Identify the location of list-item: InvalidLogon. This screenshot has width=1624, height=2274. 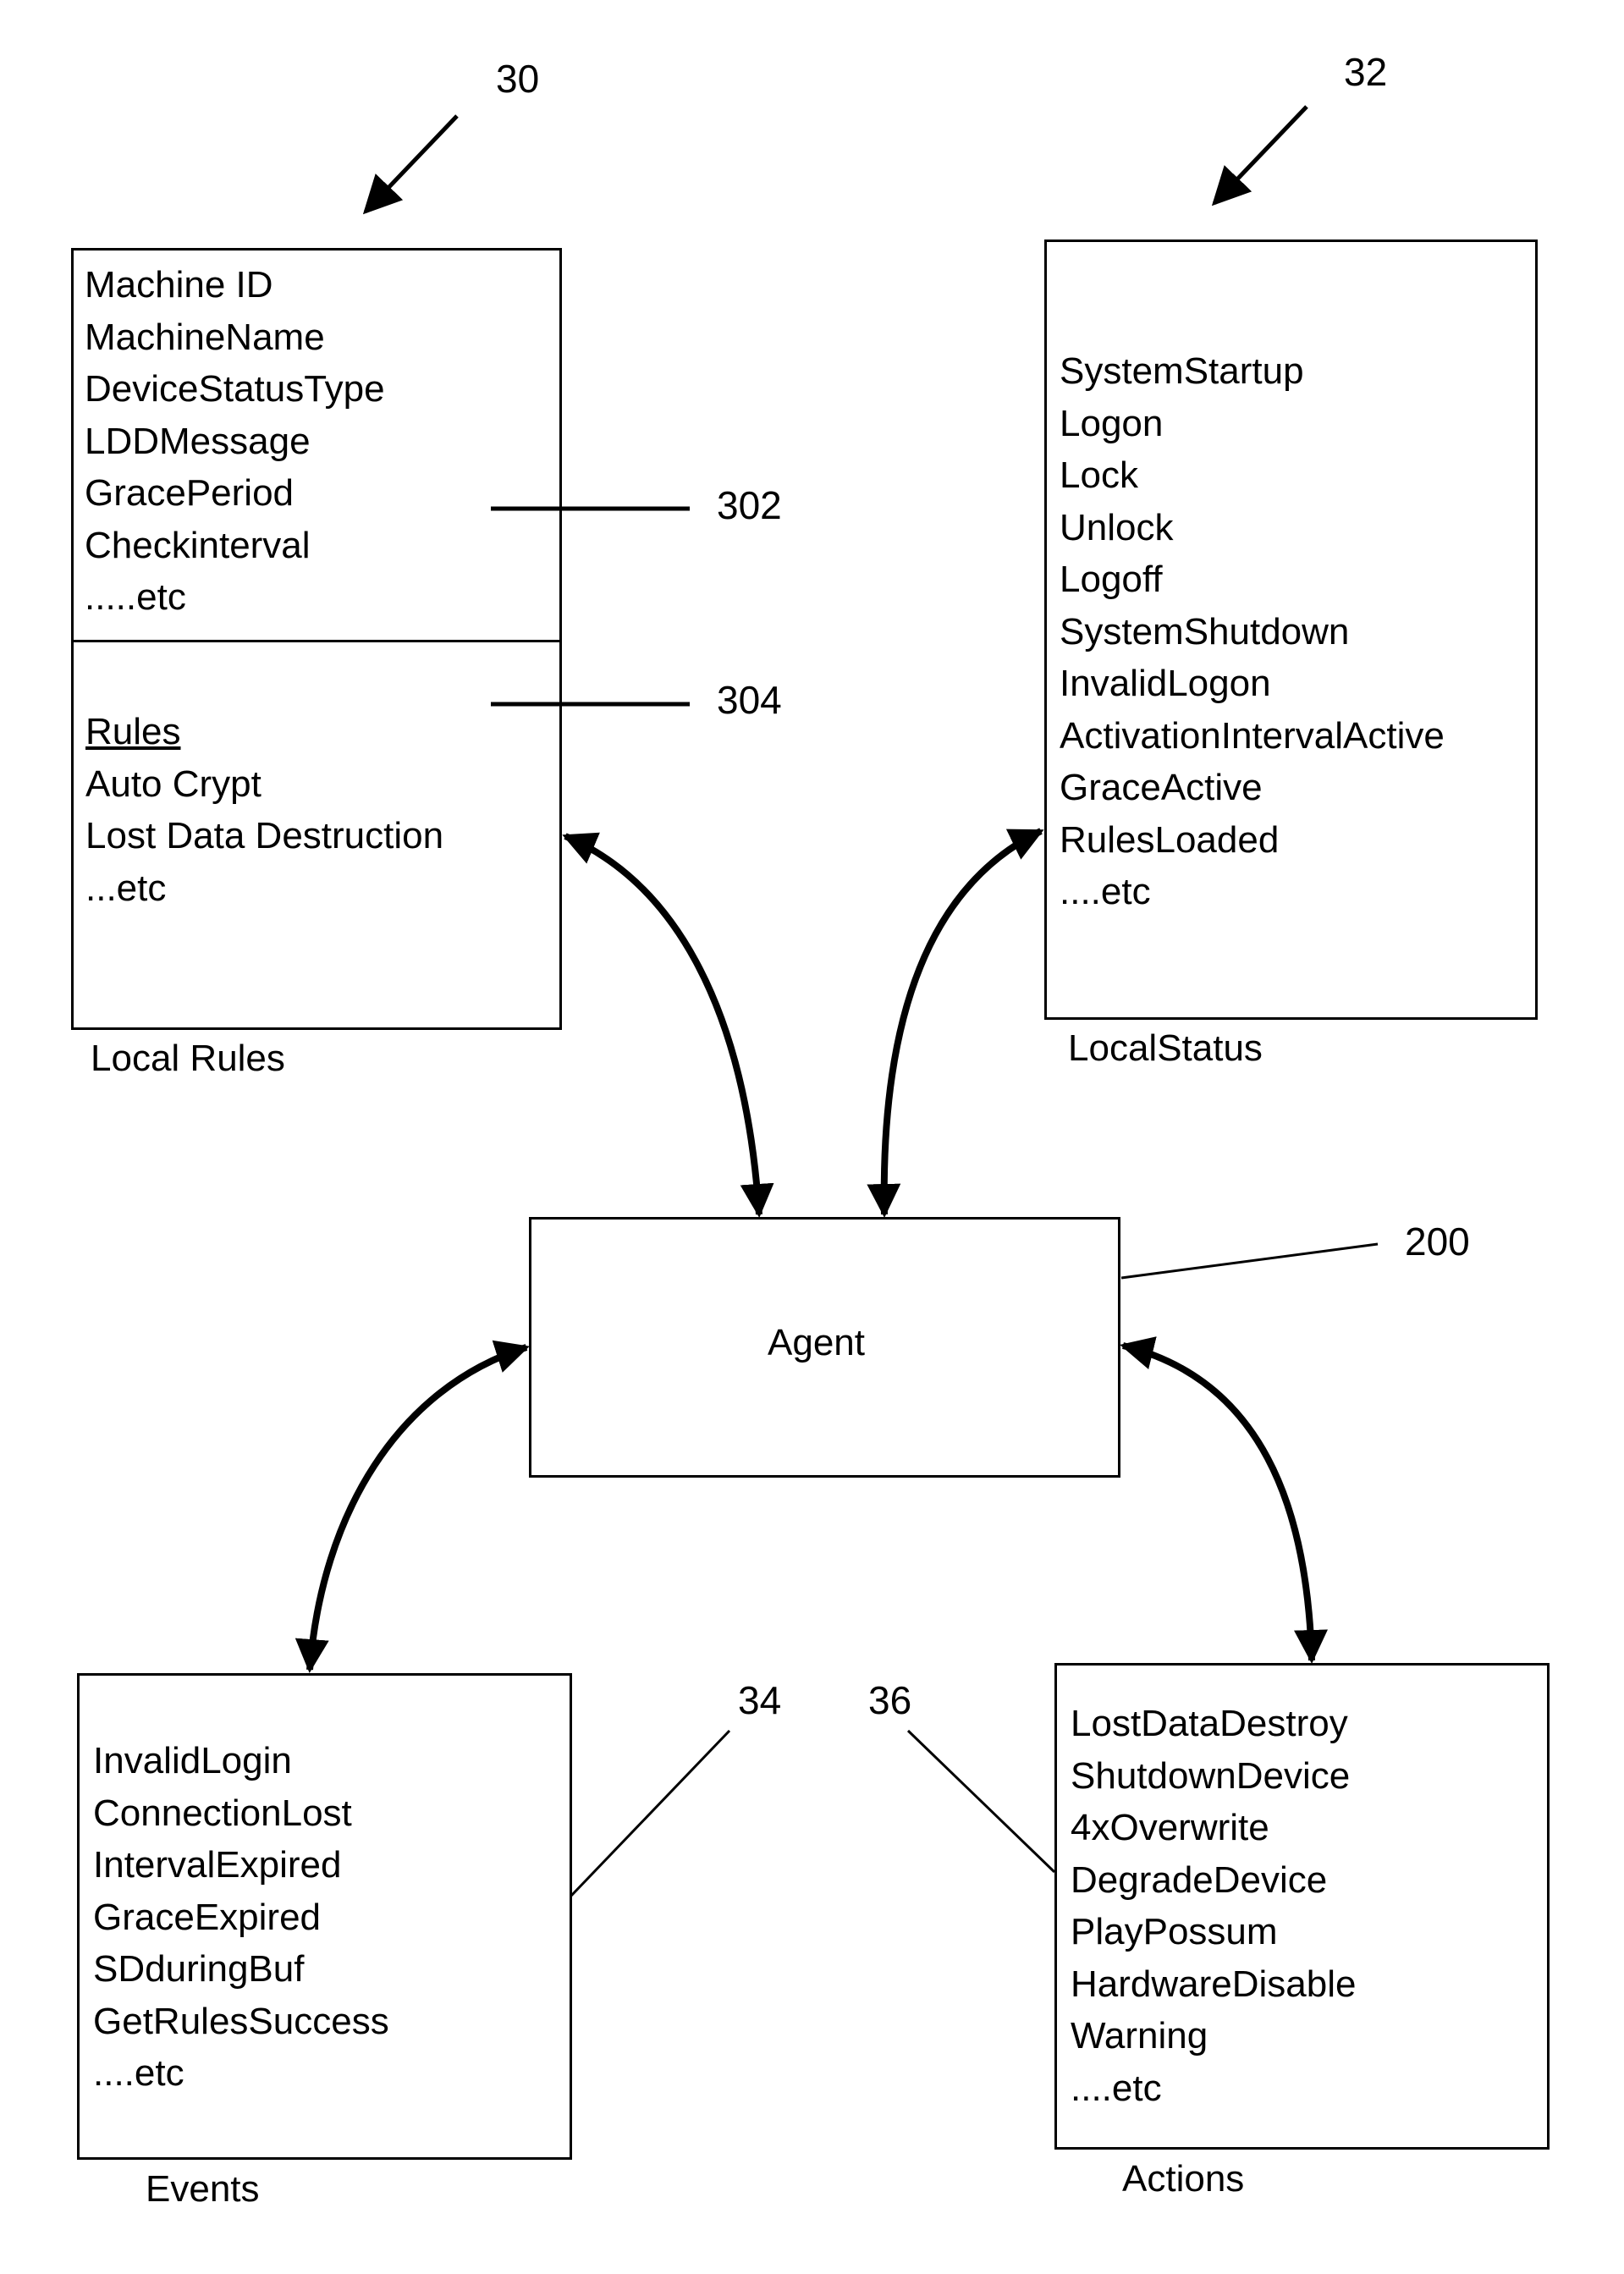
(1165, 683).